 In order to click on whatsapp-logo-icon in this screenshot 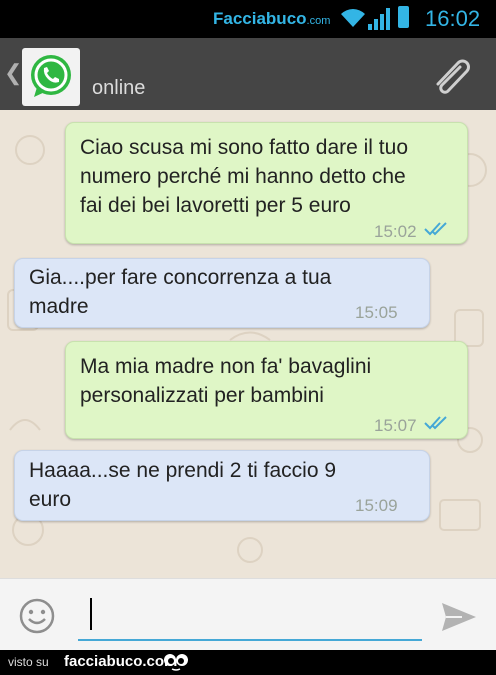, I will do `click(51, 76)`.